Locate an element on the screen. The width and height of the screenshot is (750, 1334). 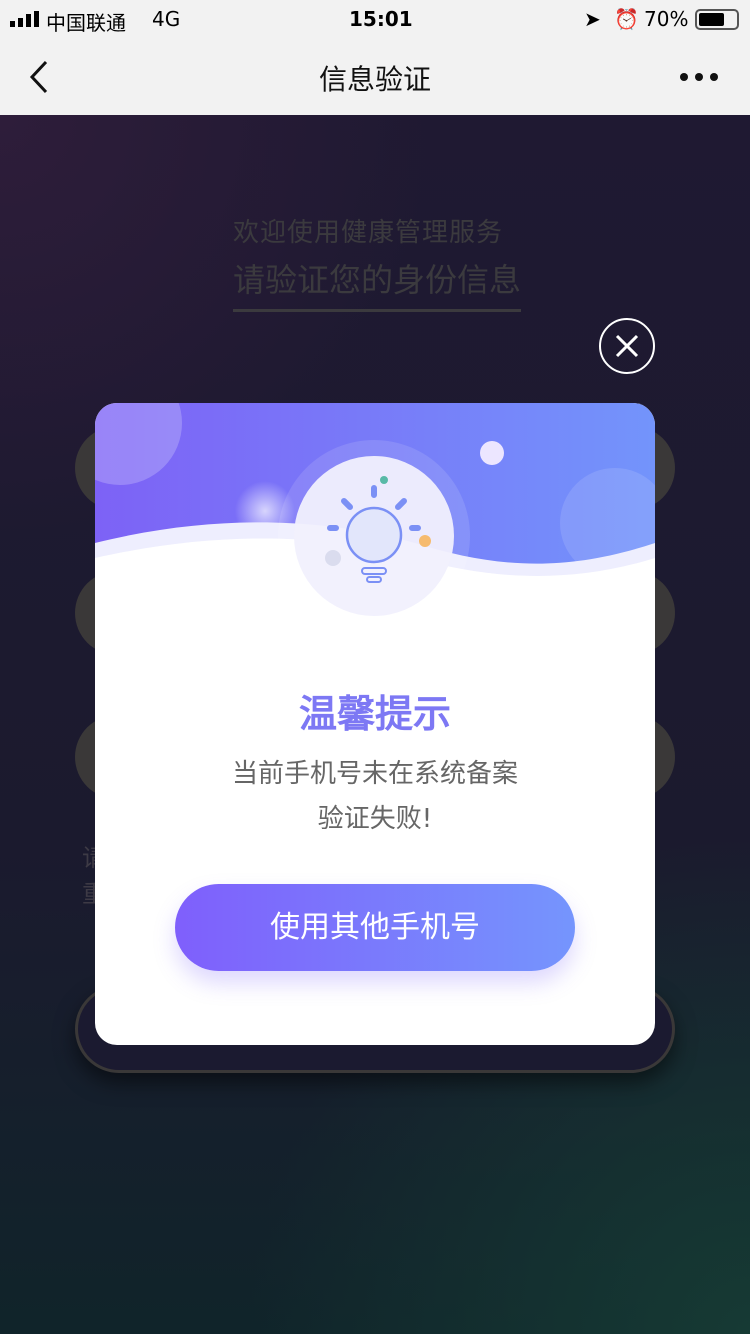
more-button is located at coordinates (699, 77).